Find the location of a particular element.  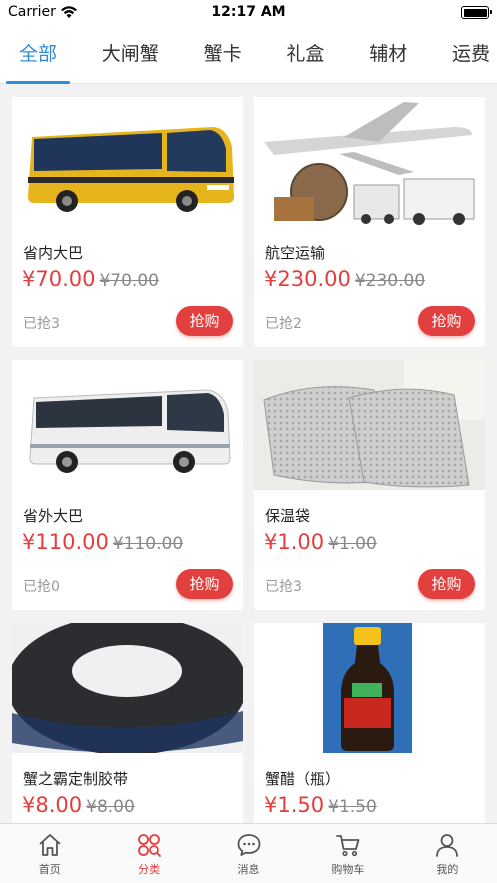

nav-messages: 消息 is located at coordinates (248, 853).